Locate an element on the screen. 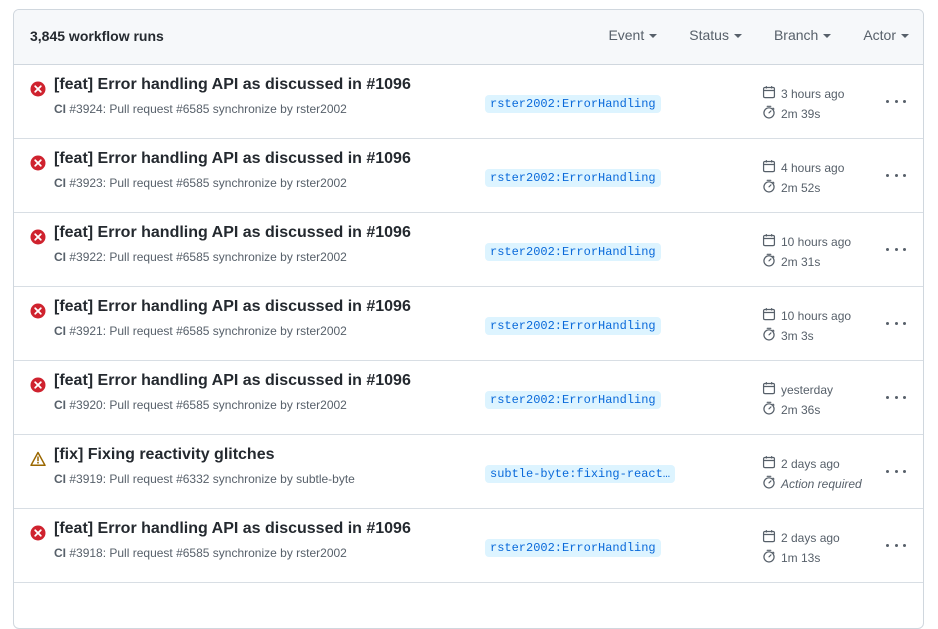 The image size is (938, 629). run-duration-text: 1m 13s is located at coordinates (801, 557).